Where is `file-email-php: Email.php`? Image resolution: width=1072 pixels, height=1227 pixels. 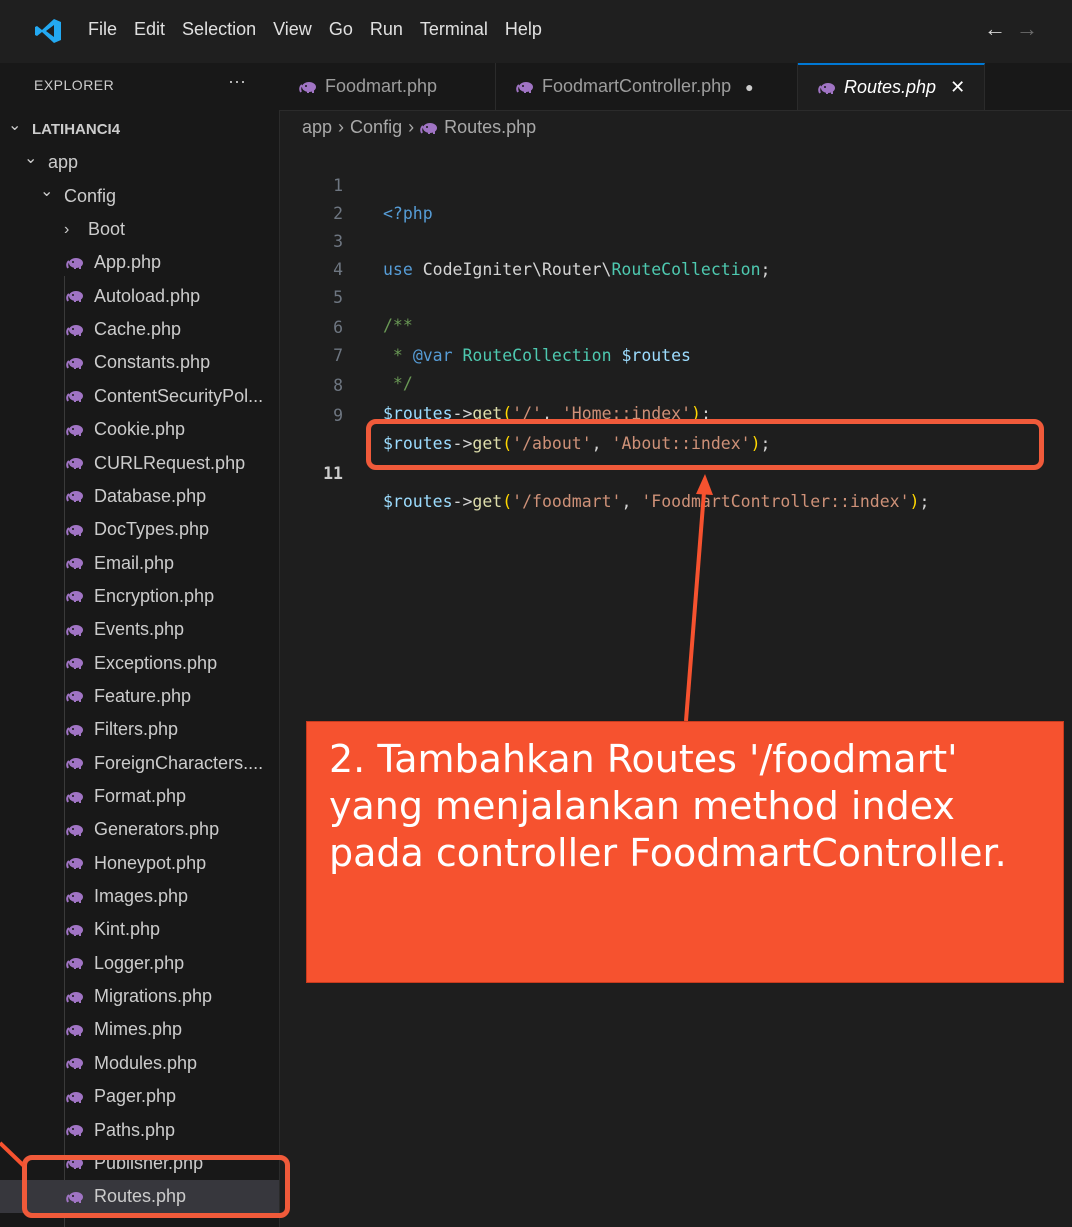 file-email-php: Email.php is located at coordinates (139, 563).